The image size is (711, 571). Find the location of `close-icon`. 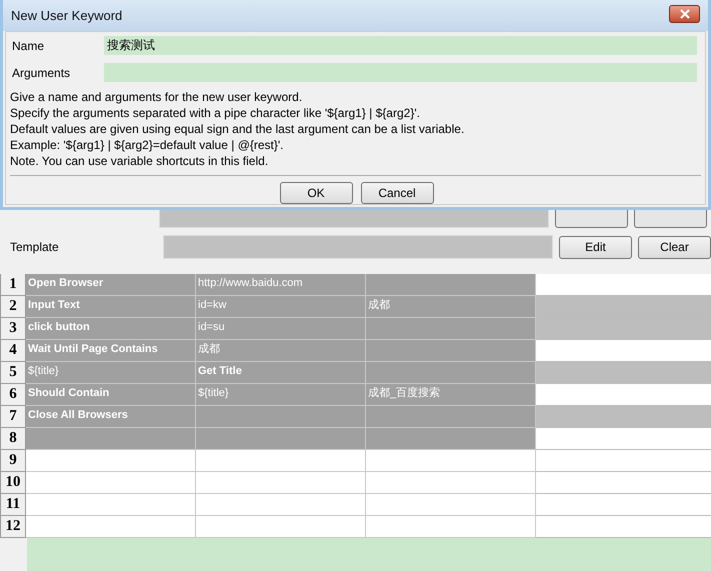

close-icon is located at coordinates (684, 13).